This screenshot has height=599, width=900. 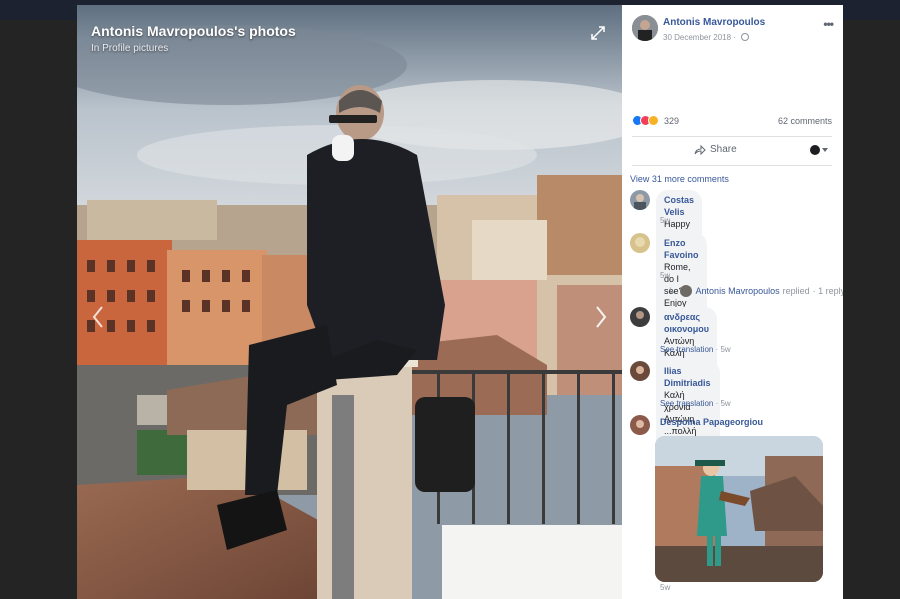 I want to click on reply-avatar, so click(x=685, y=291).